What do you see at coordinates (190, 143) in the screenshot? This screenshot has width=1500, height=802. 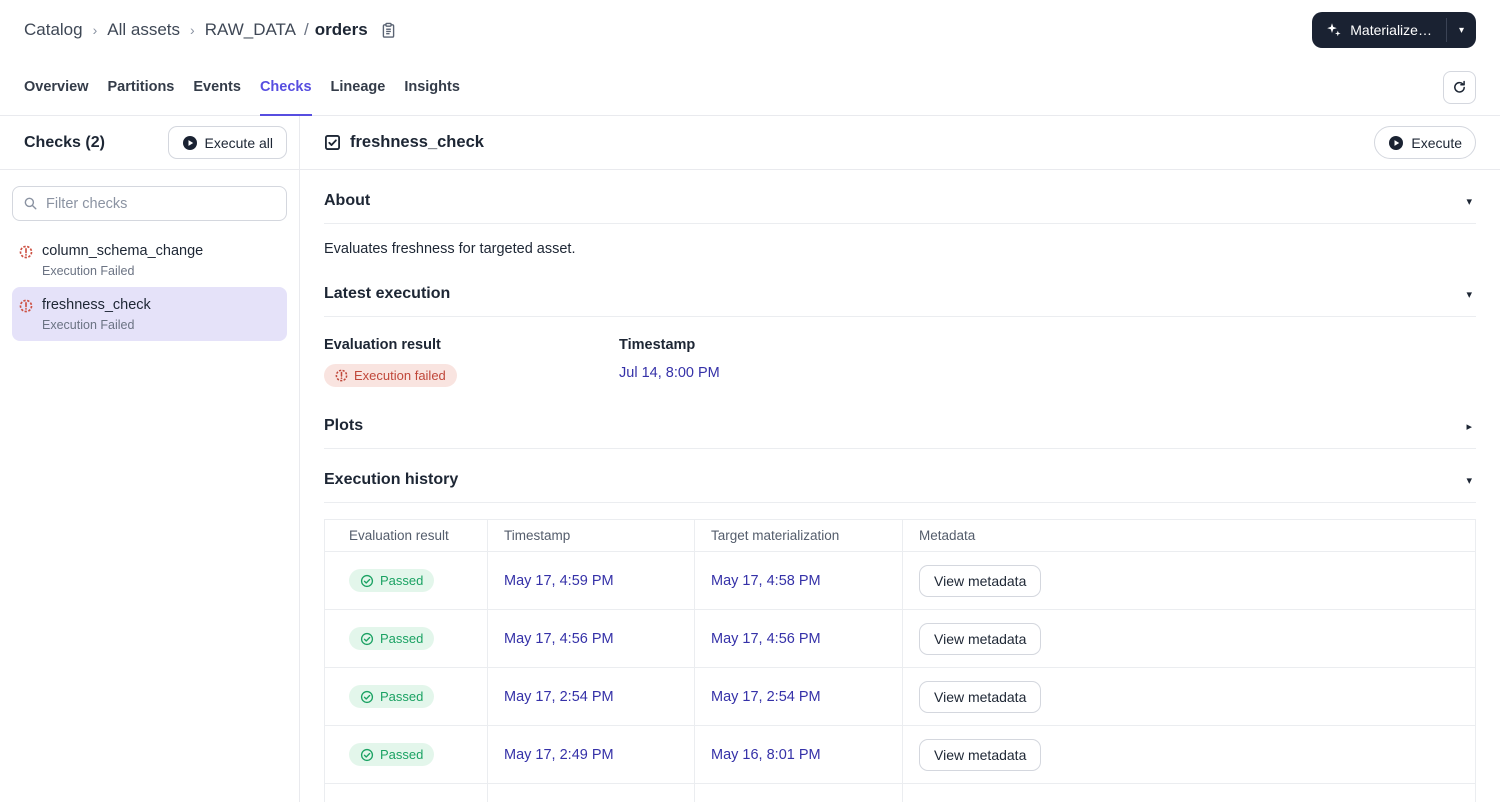 I see `play-circle-icon` at bounding box center [190, 143].